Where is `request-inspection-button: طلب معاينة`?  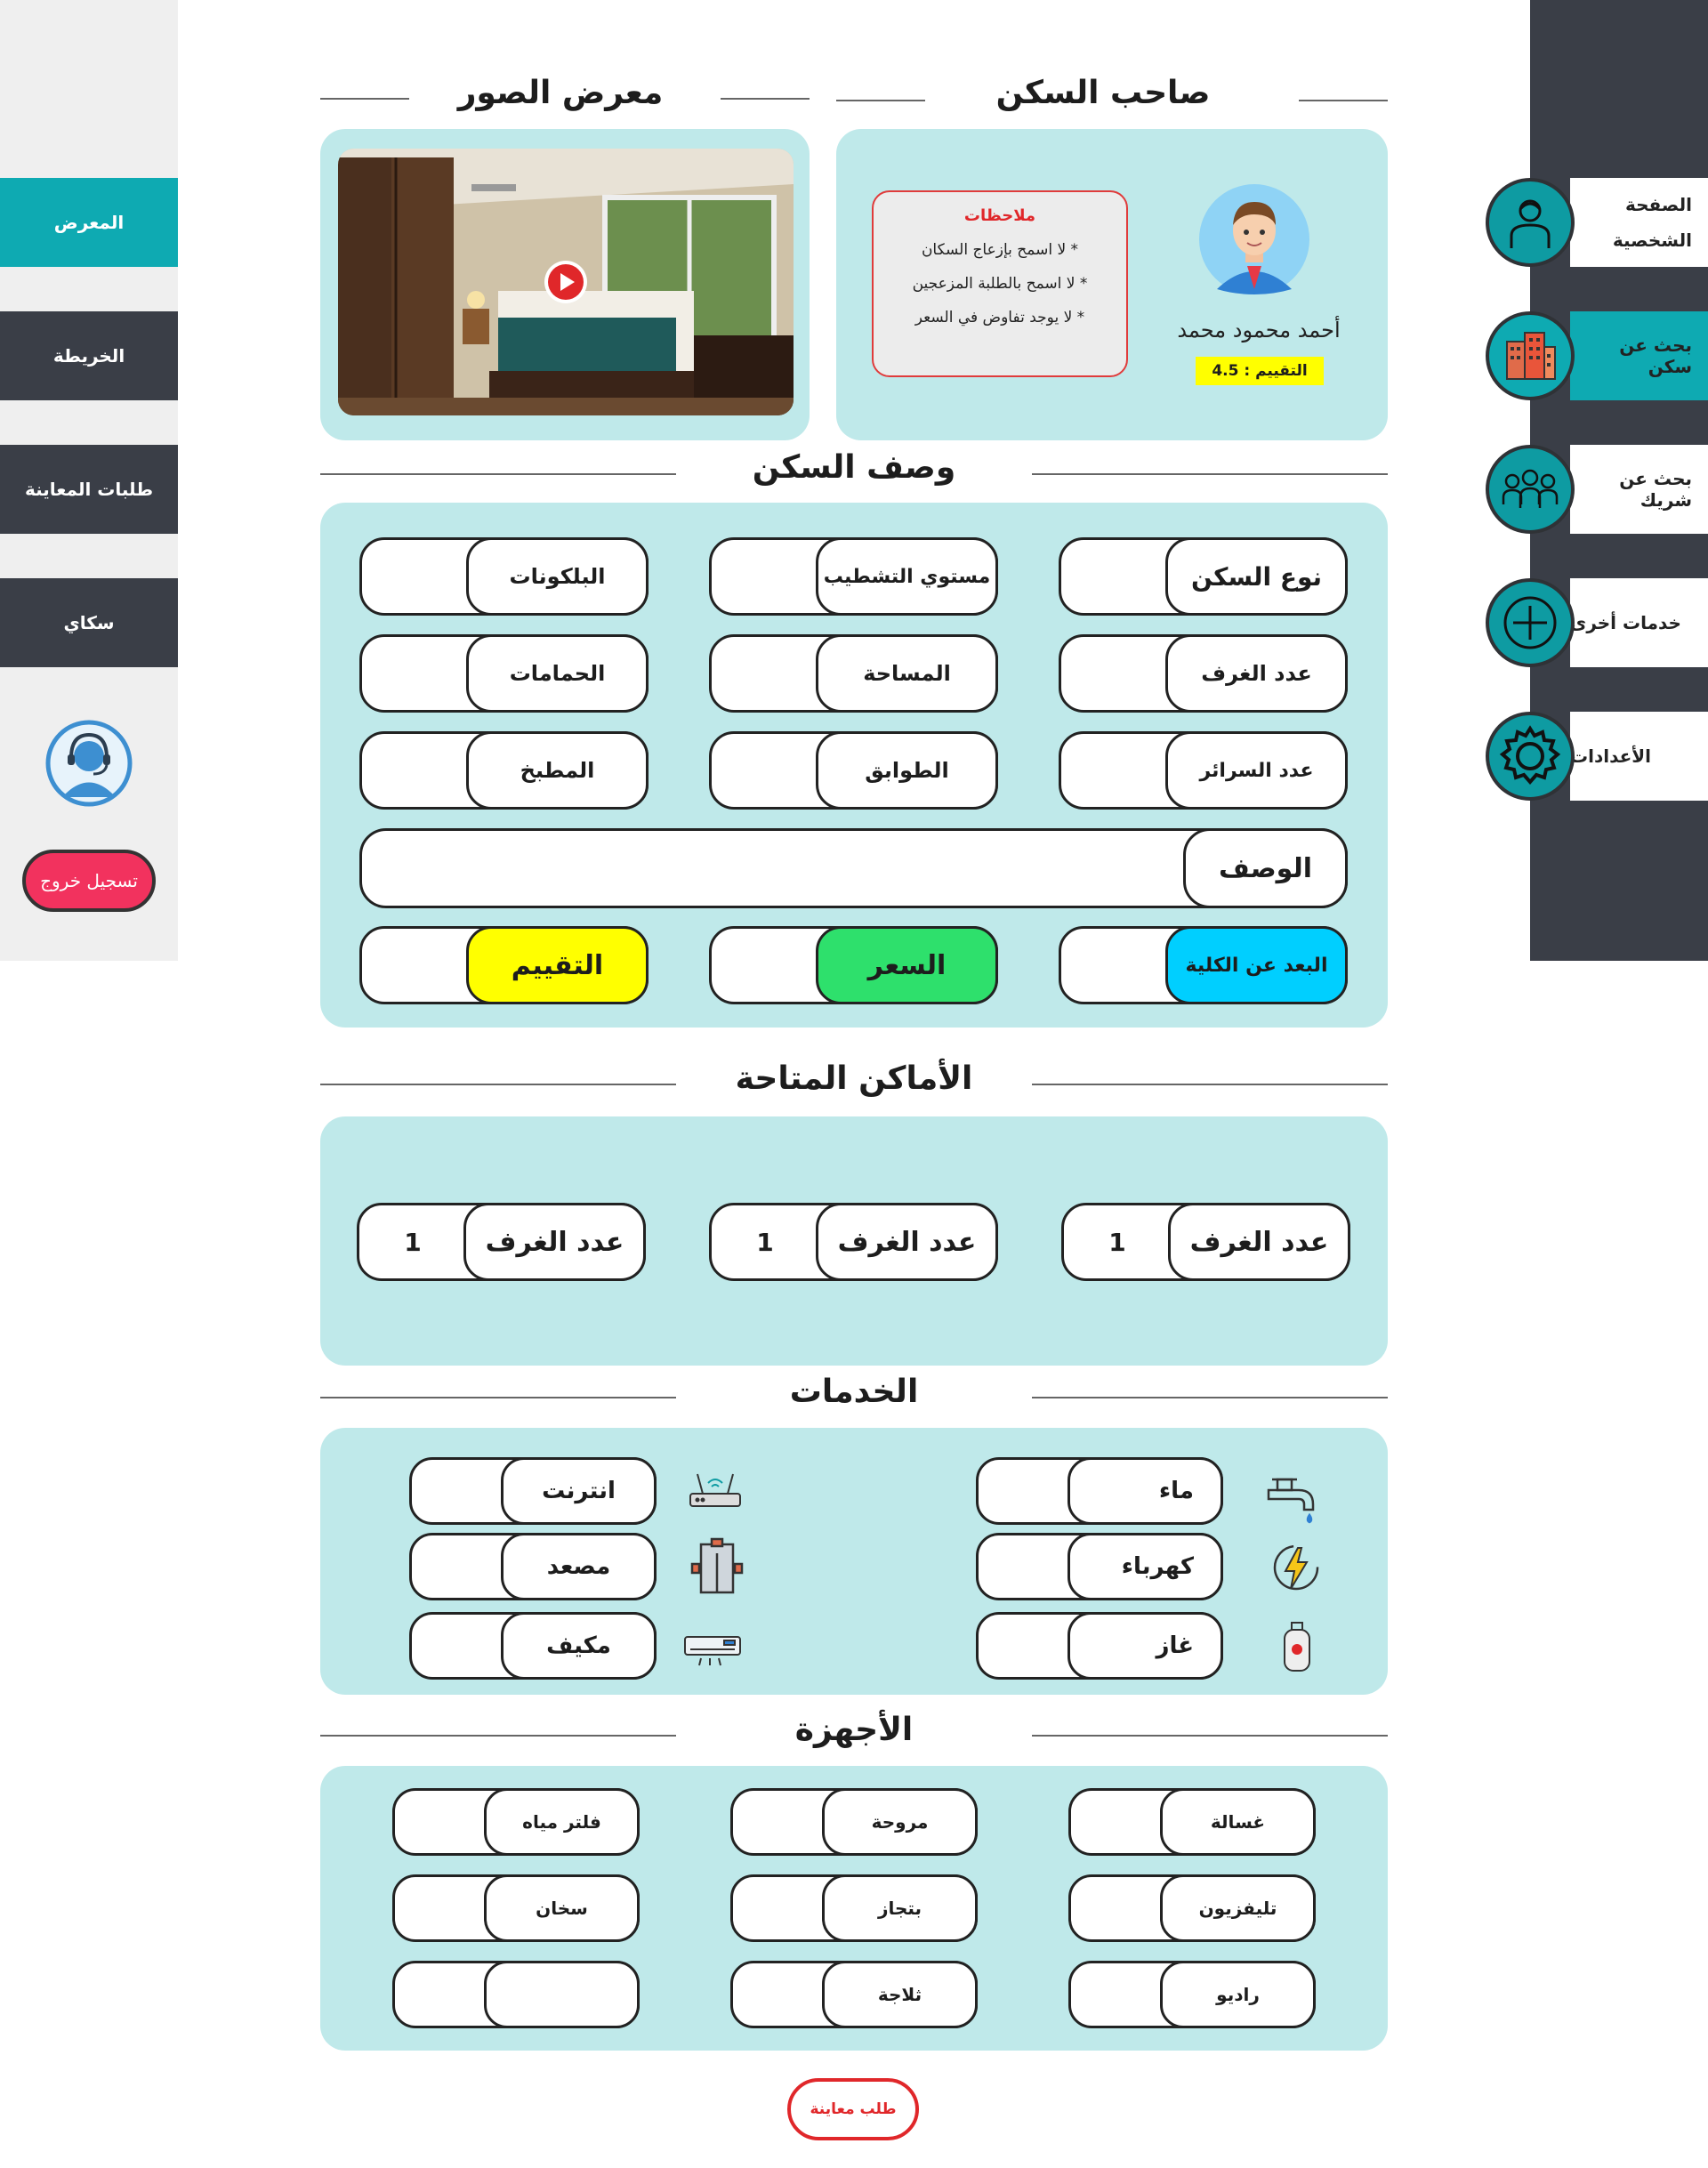 request-inspection-button: طلب معاينة is located at coordinates (853, 2109).